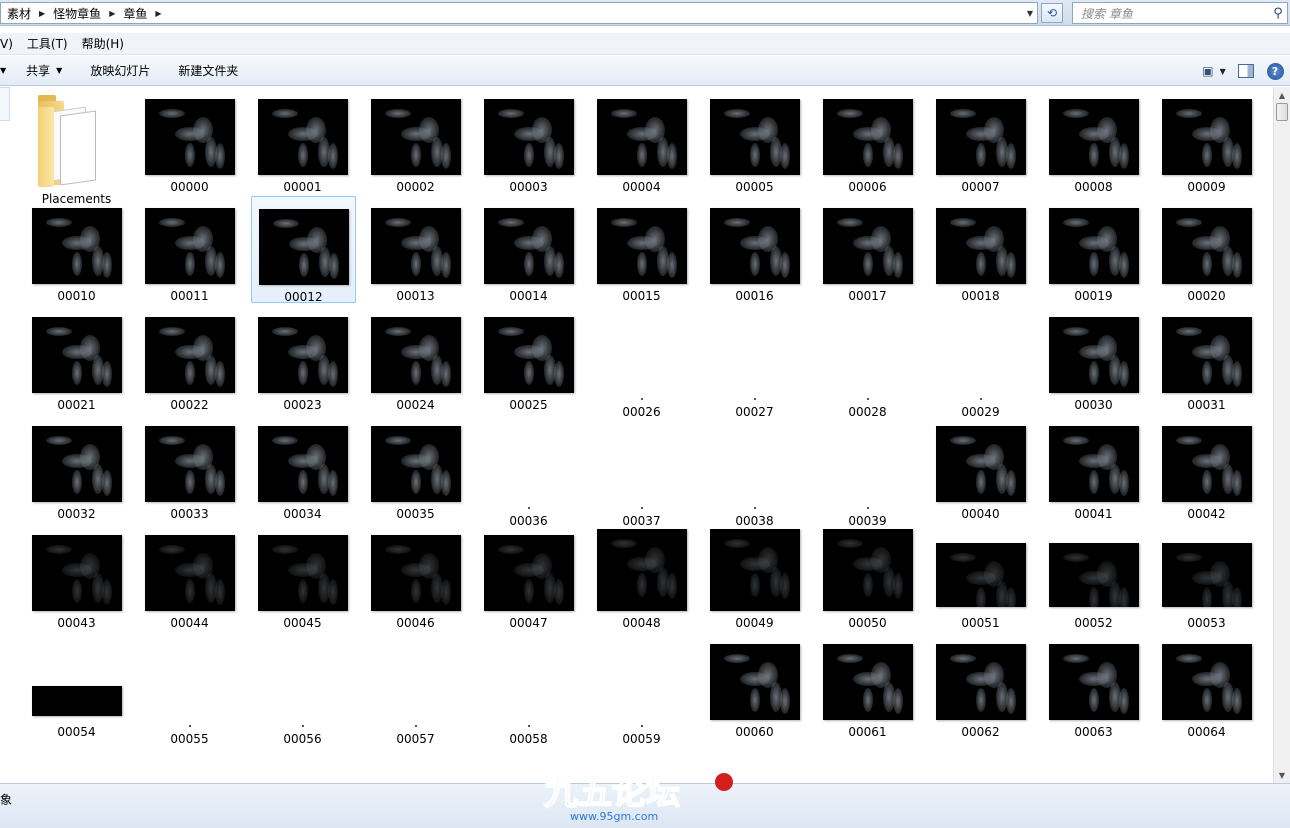 The width and height of the screenshot is (1290, 828). Describe the element at coordinates (190, 689) in the screenshot. I see `file-item: 00055` at that location.